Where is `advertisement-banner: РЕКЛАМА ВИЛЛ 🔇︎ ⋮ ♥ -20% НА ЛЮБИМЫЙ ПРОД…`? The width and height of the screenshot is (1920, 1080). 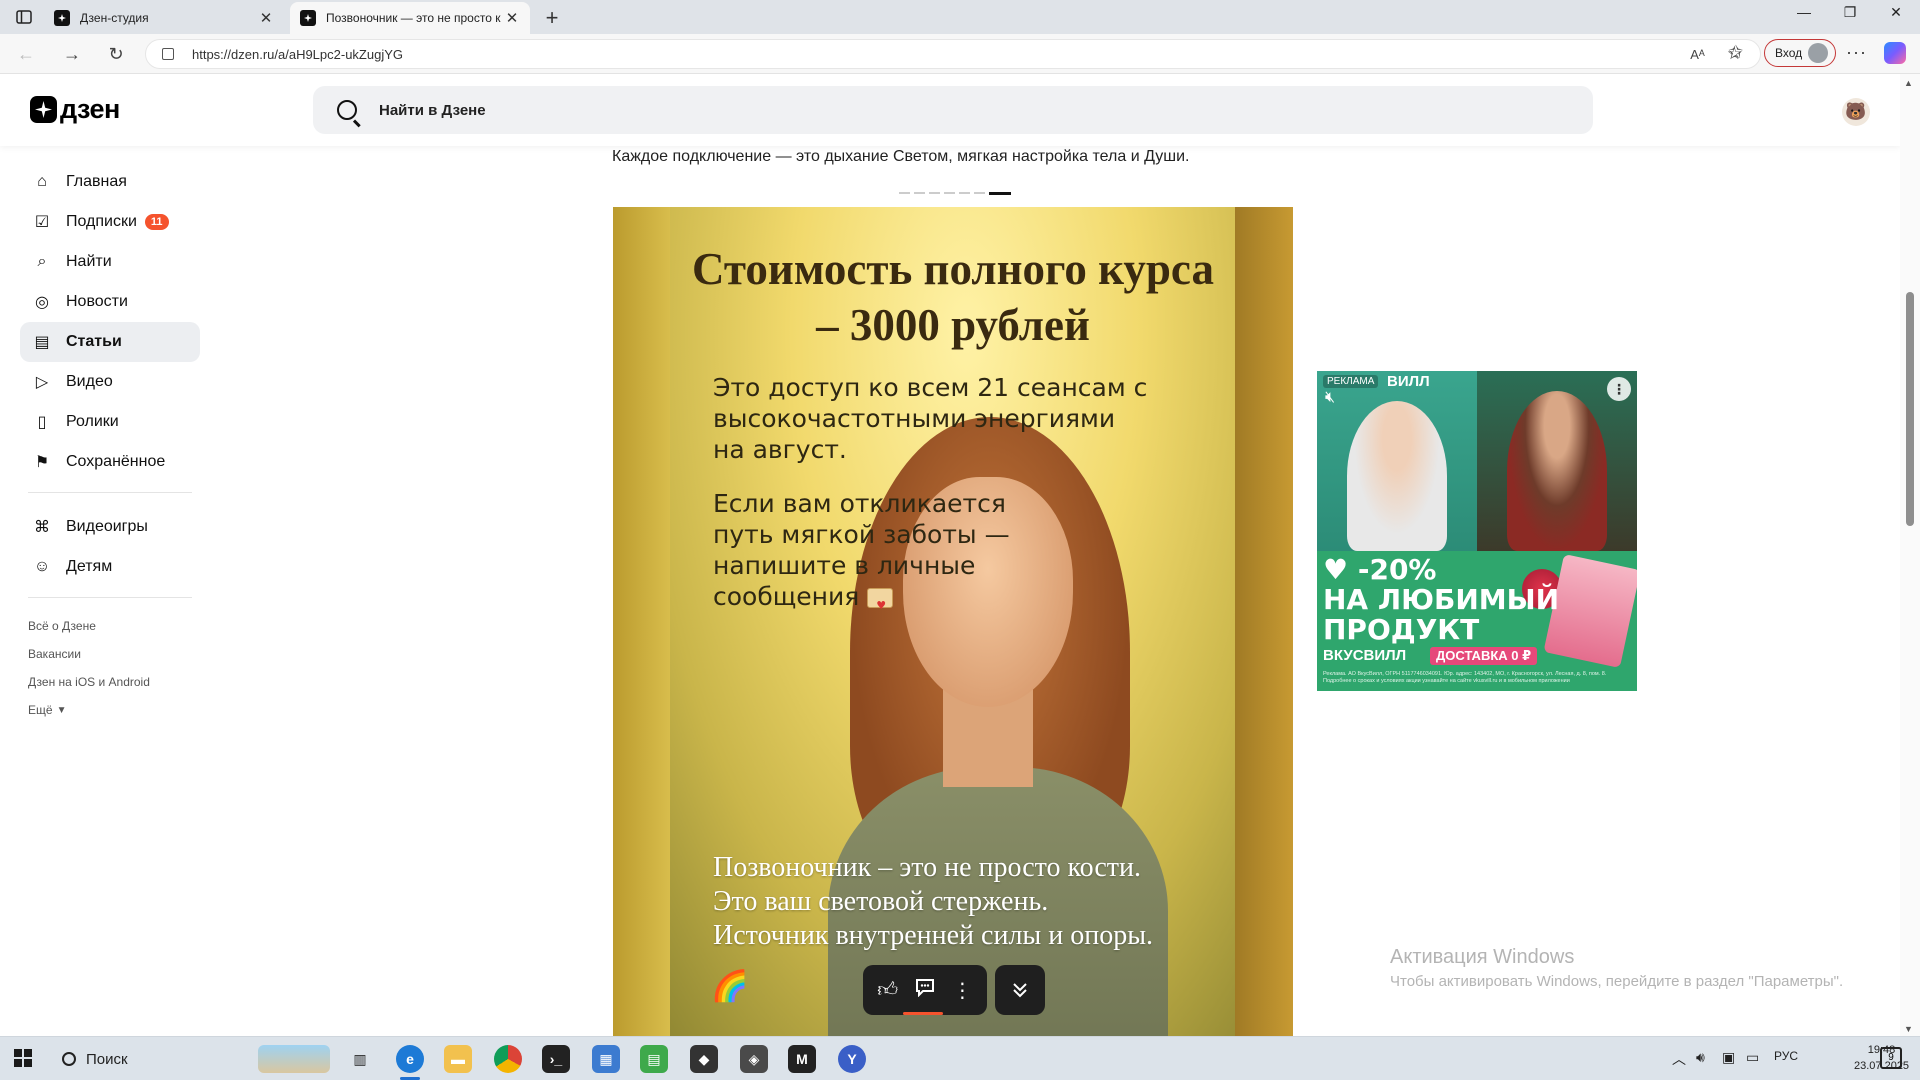
advertisement-banner: РЕКЛАМА ВИЛЛ 🔇︎ ⋮ ♥ -20% НА ЛЮБИМЫЙ ПРОД… is located at coordinates (1477, 531).